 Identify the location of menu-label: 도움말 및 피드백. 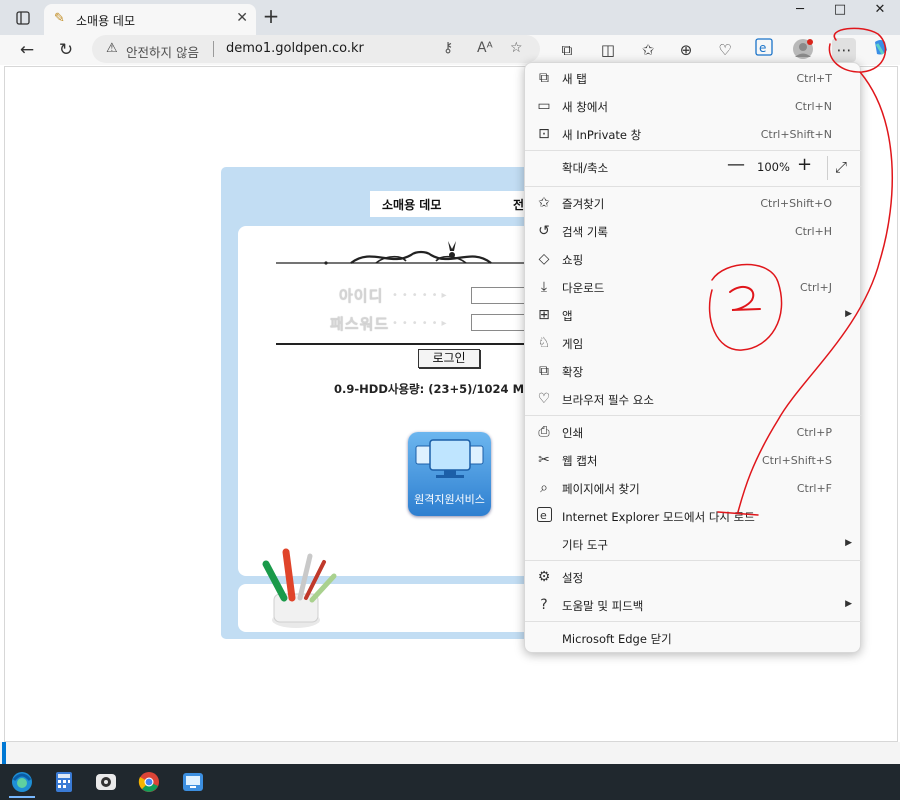
(603, 606).